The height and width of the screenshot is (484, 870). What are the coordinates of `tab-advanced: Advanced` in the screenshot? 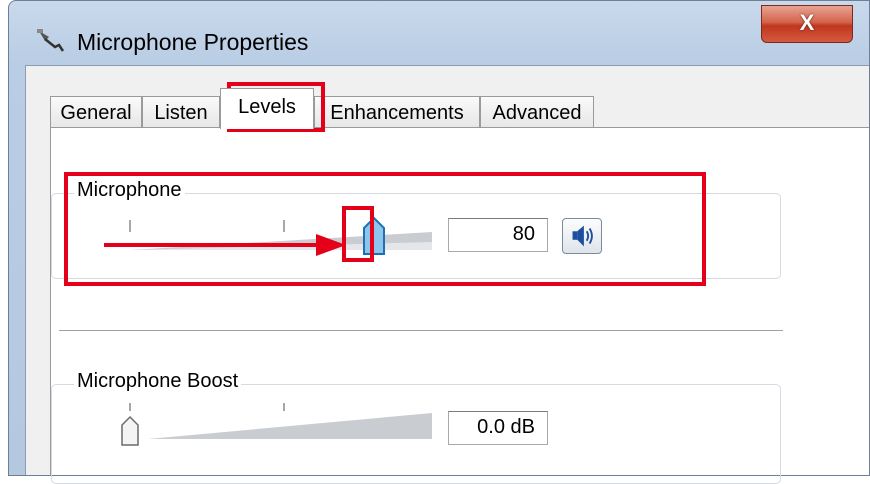 It's located at (537, 112).